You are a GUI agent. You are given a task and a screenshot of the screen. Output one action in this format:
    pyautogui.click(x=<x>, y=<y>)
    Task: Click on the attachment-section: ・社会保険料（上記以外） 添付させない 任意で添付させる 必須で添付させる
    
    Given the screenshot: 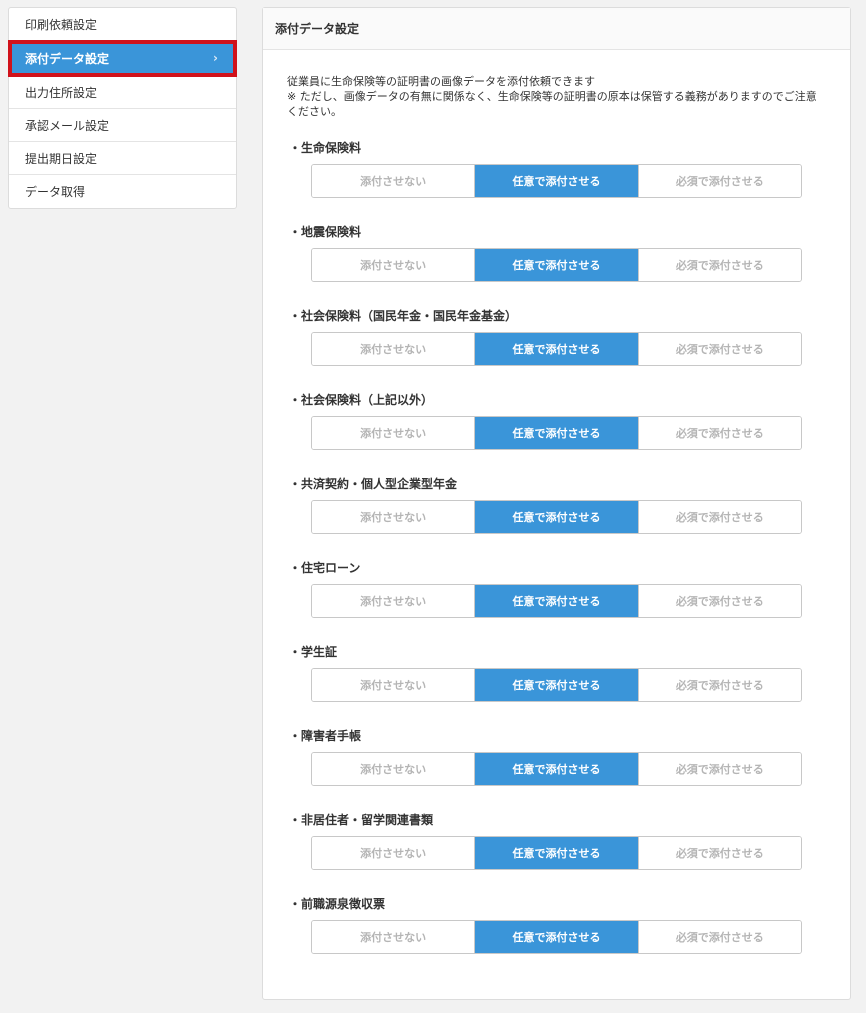 What is the action you would take?
    pyautogui.click(x=556, y=433)
    